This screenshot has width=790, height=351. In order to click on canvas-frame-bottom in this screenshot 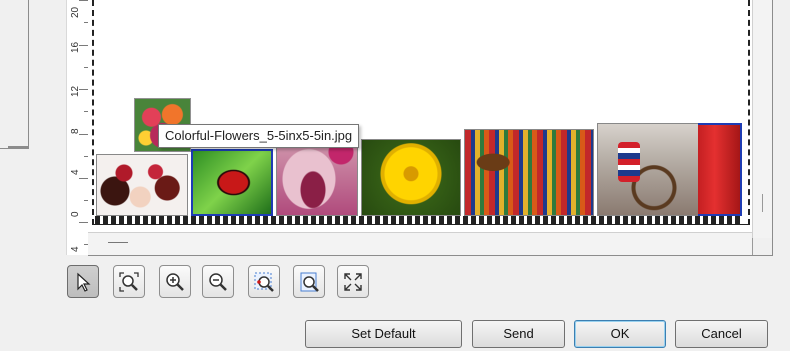, I will do `click(430, 255)`.